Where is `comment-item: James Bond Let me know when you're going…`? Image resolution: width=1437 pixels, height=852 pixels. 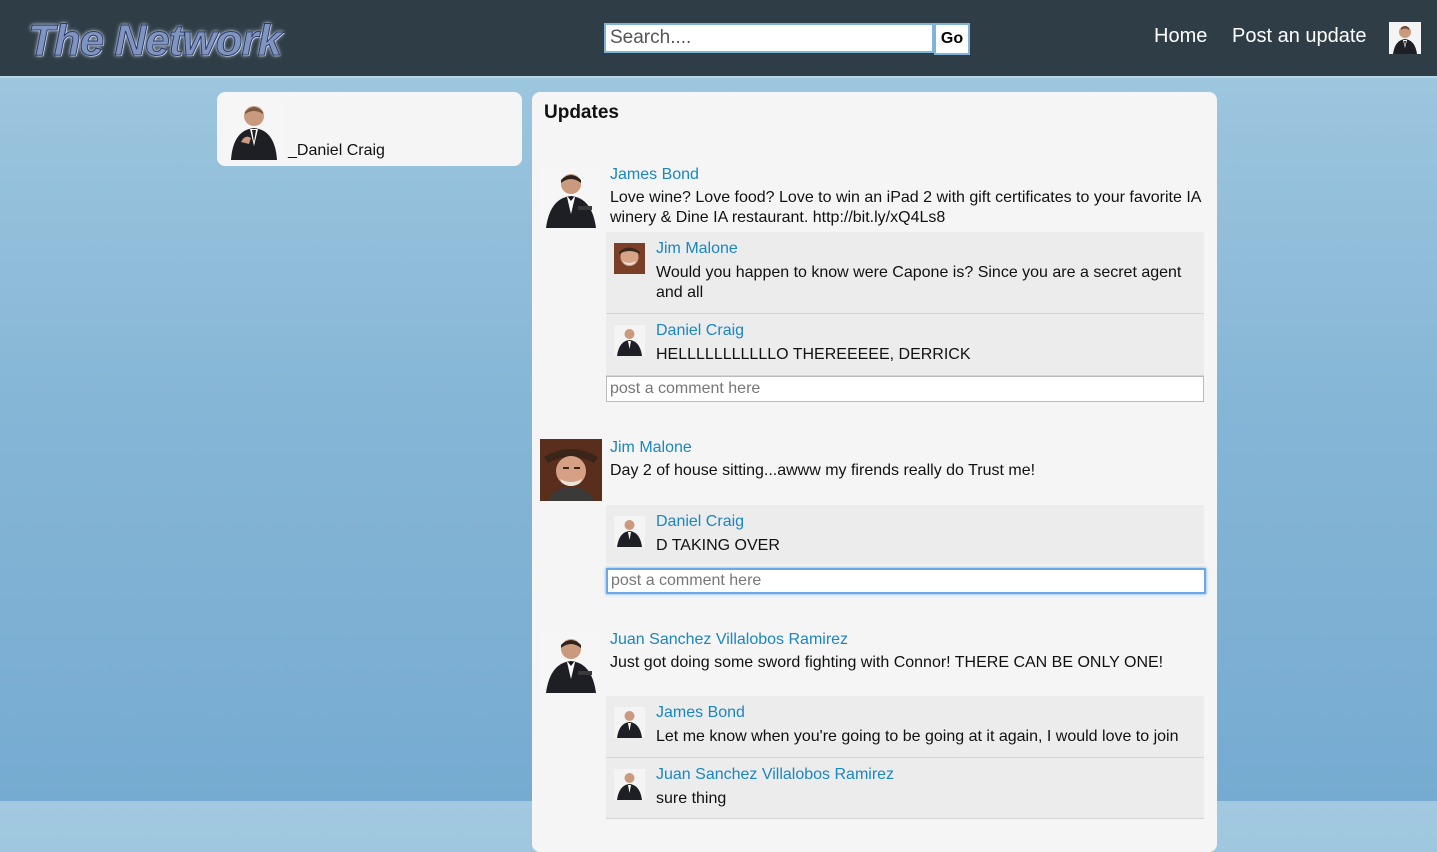 comment-item: James Bond Let me know when you're going… is located at coordinates (905, 727).